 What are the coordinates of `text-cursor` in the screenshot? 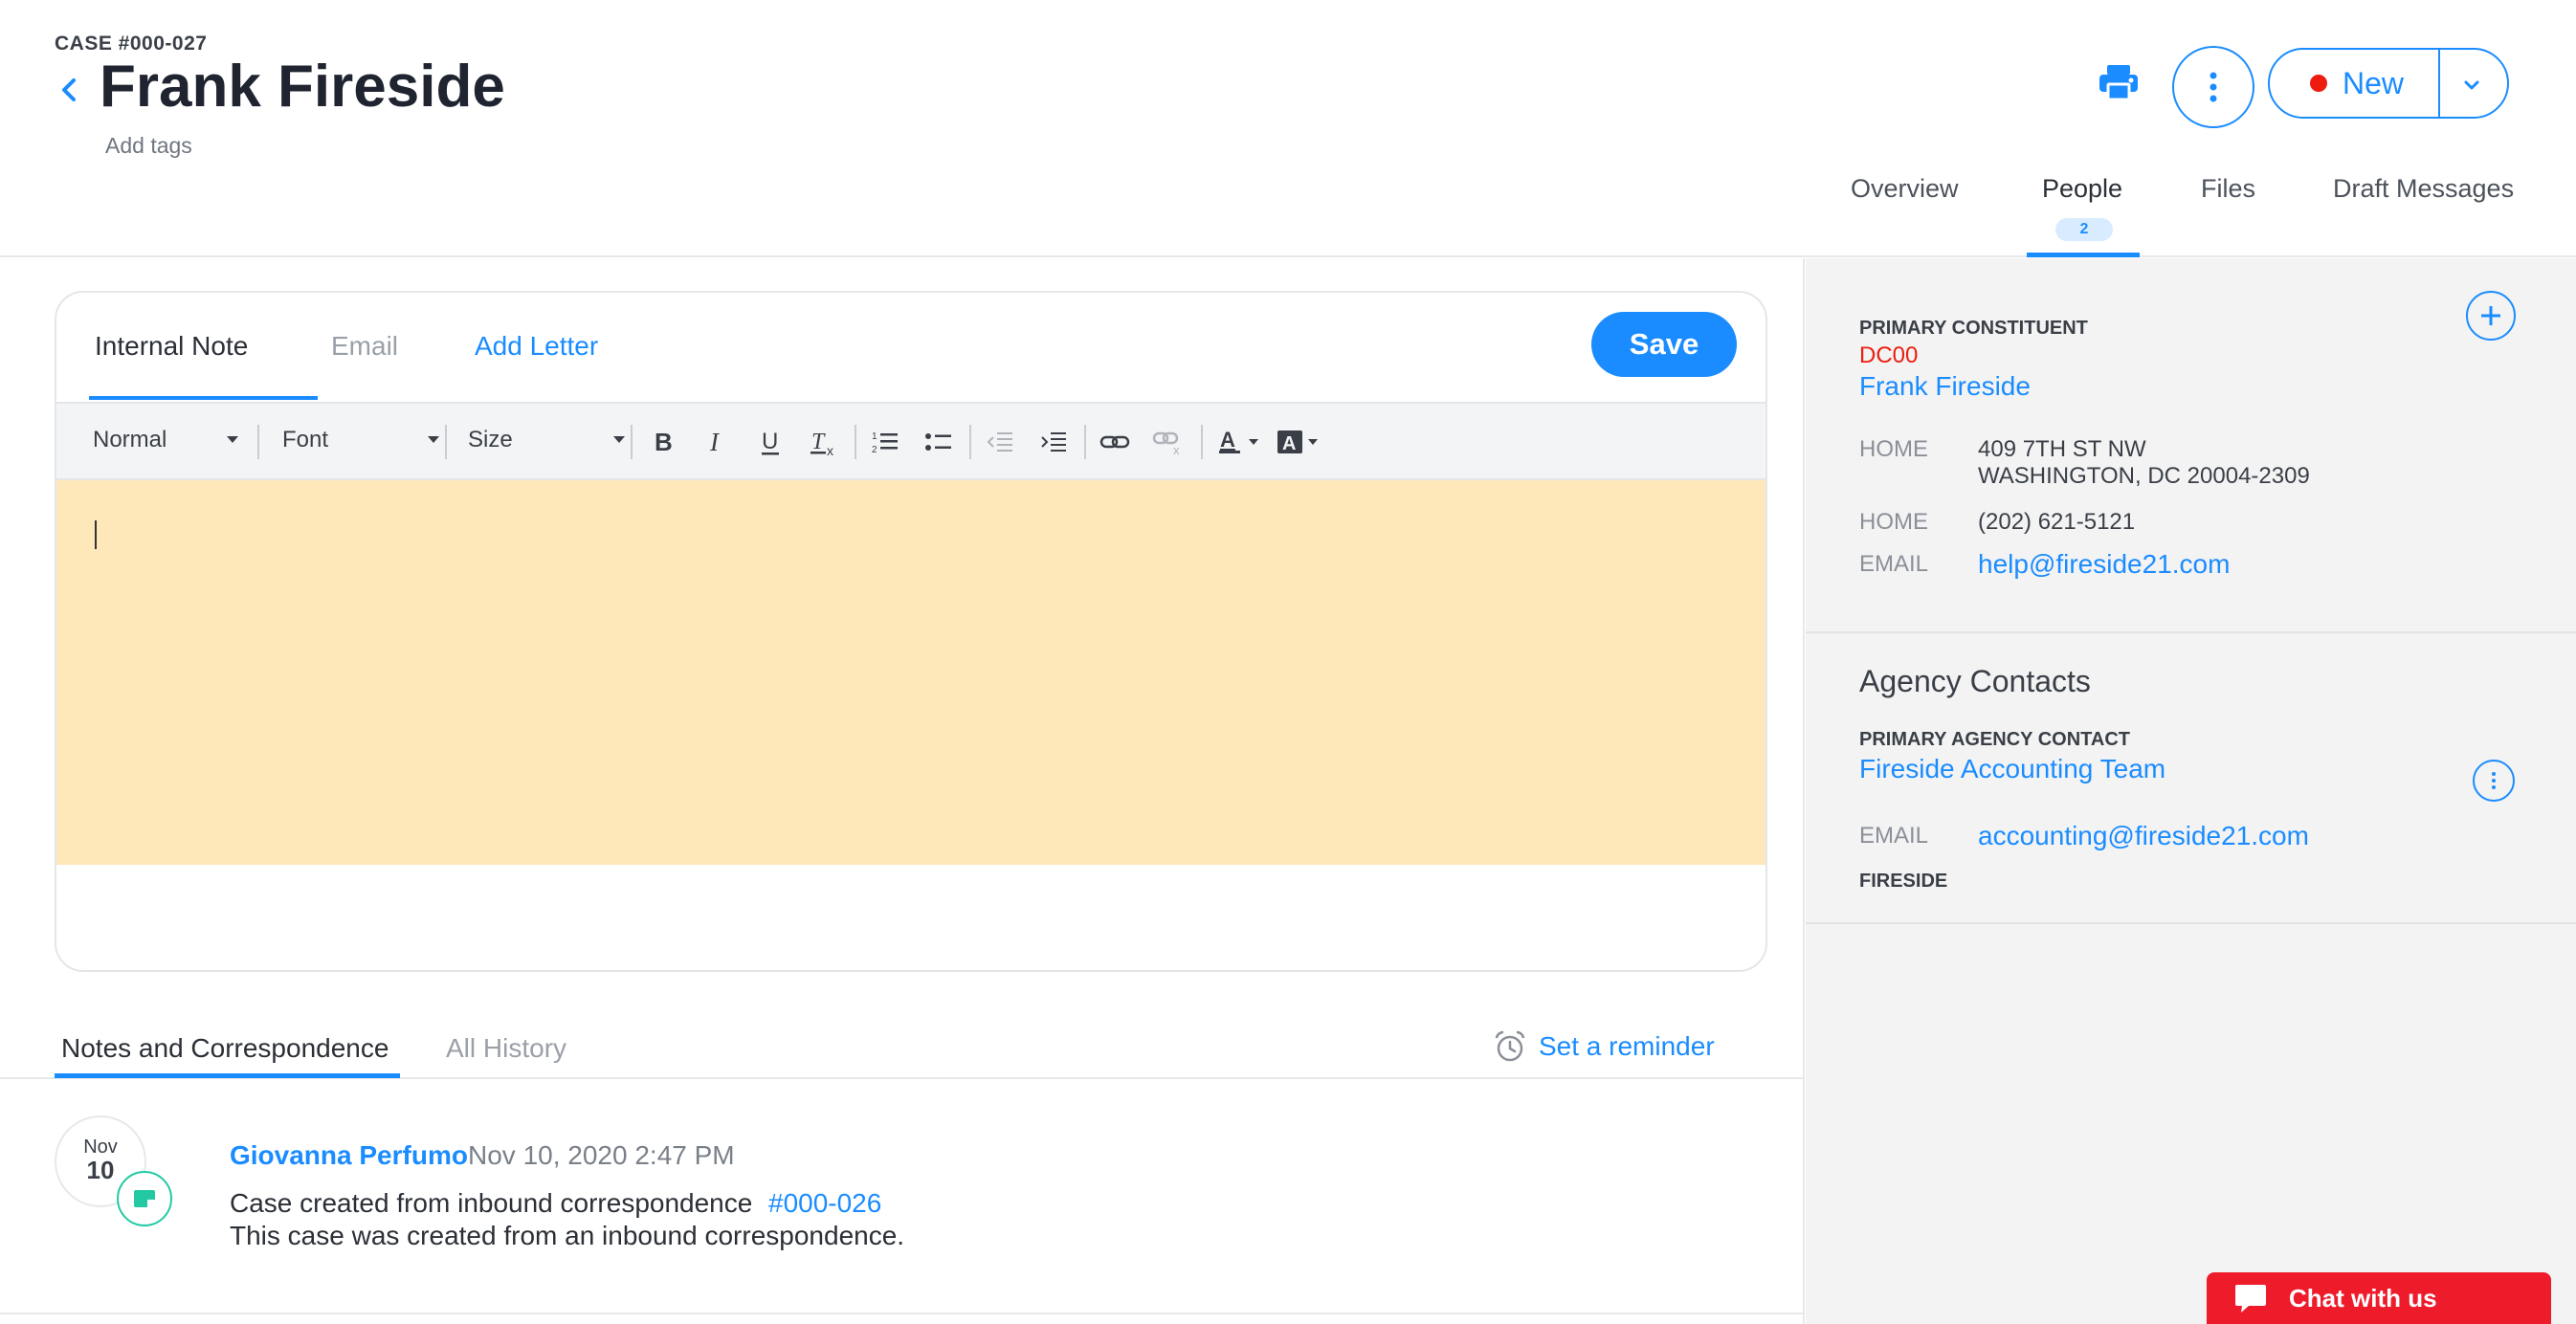 It's located at (96, 534).